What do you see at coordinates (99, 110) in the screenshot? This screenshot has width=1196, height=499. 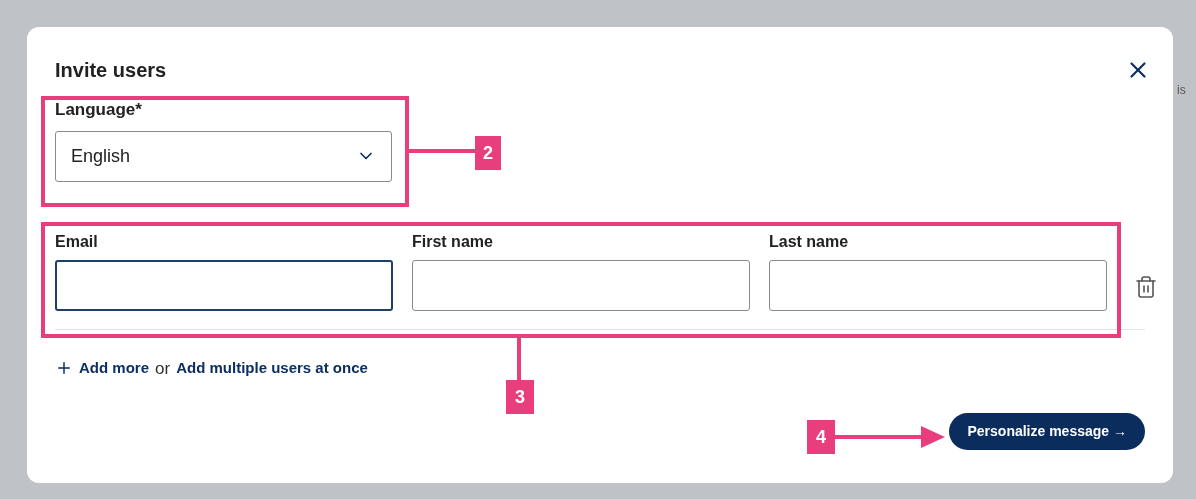 I see `field-label: Language*` at bounding box center [99, 110].